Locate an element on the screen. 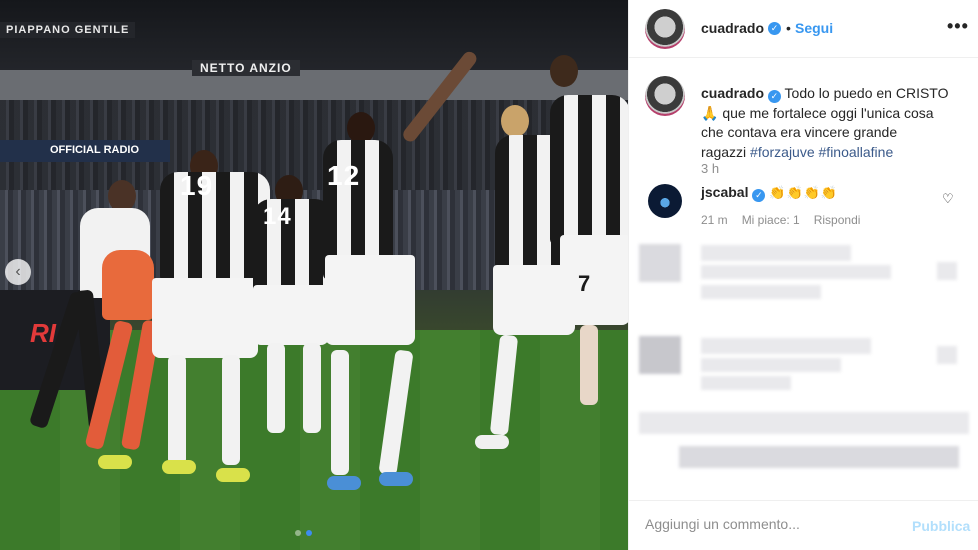 The width and height of the screenshot is (978, 550). post-header: cuadrado ✓ • Segui ••• is located at coordinates (803, 29).